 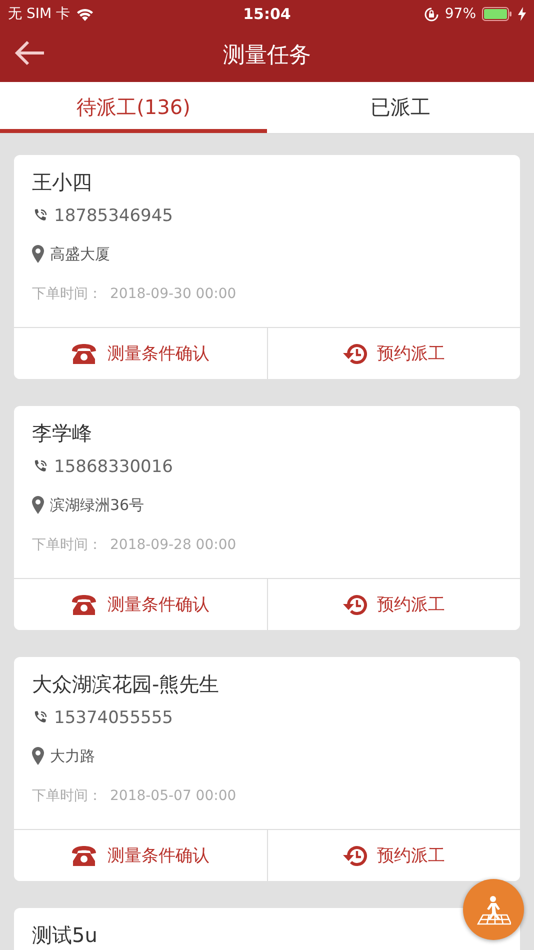 I want to click on rotation-lock-icon, so click(x=431, y=14).